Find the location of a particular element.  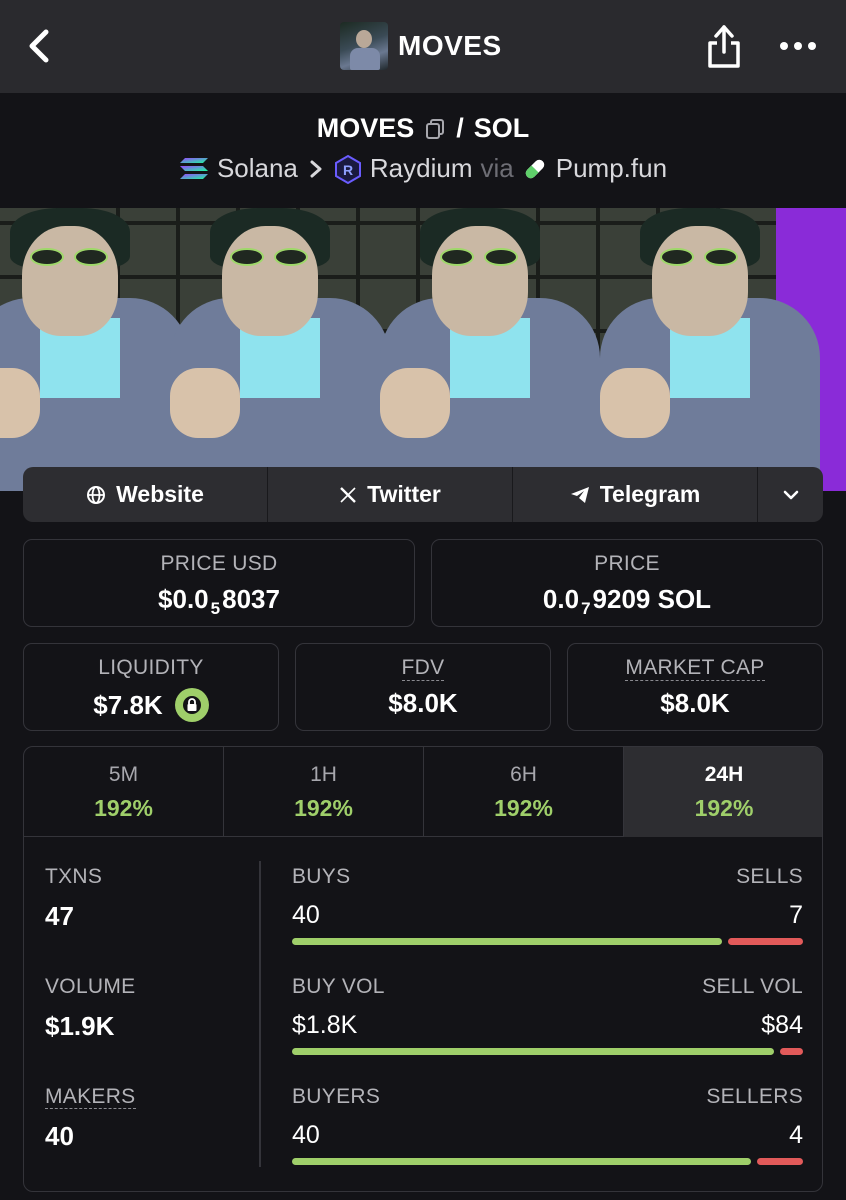

tab-label: 24H is located at coordinates (724, 774).